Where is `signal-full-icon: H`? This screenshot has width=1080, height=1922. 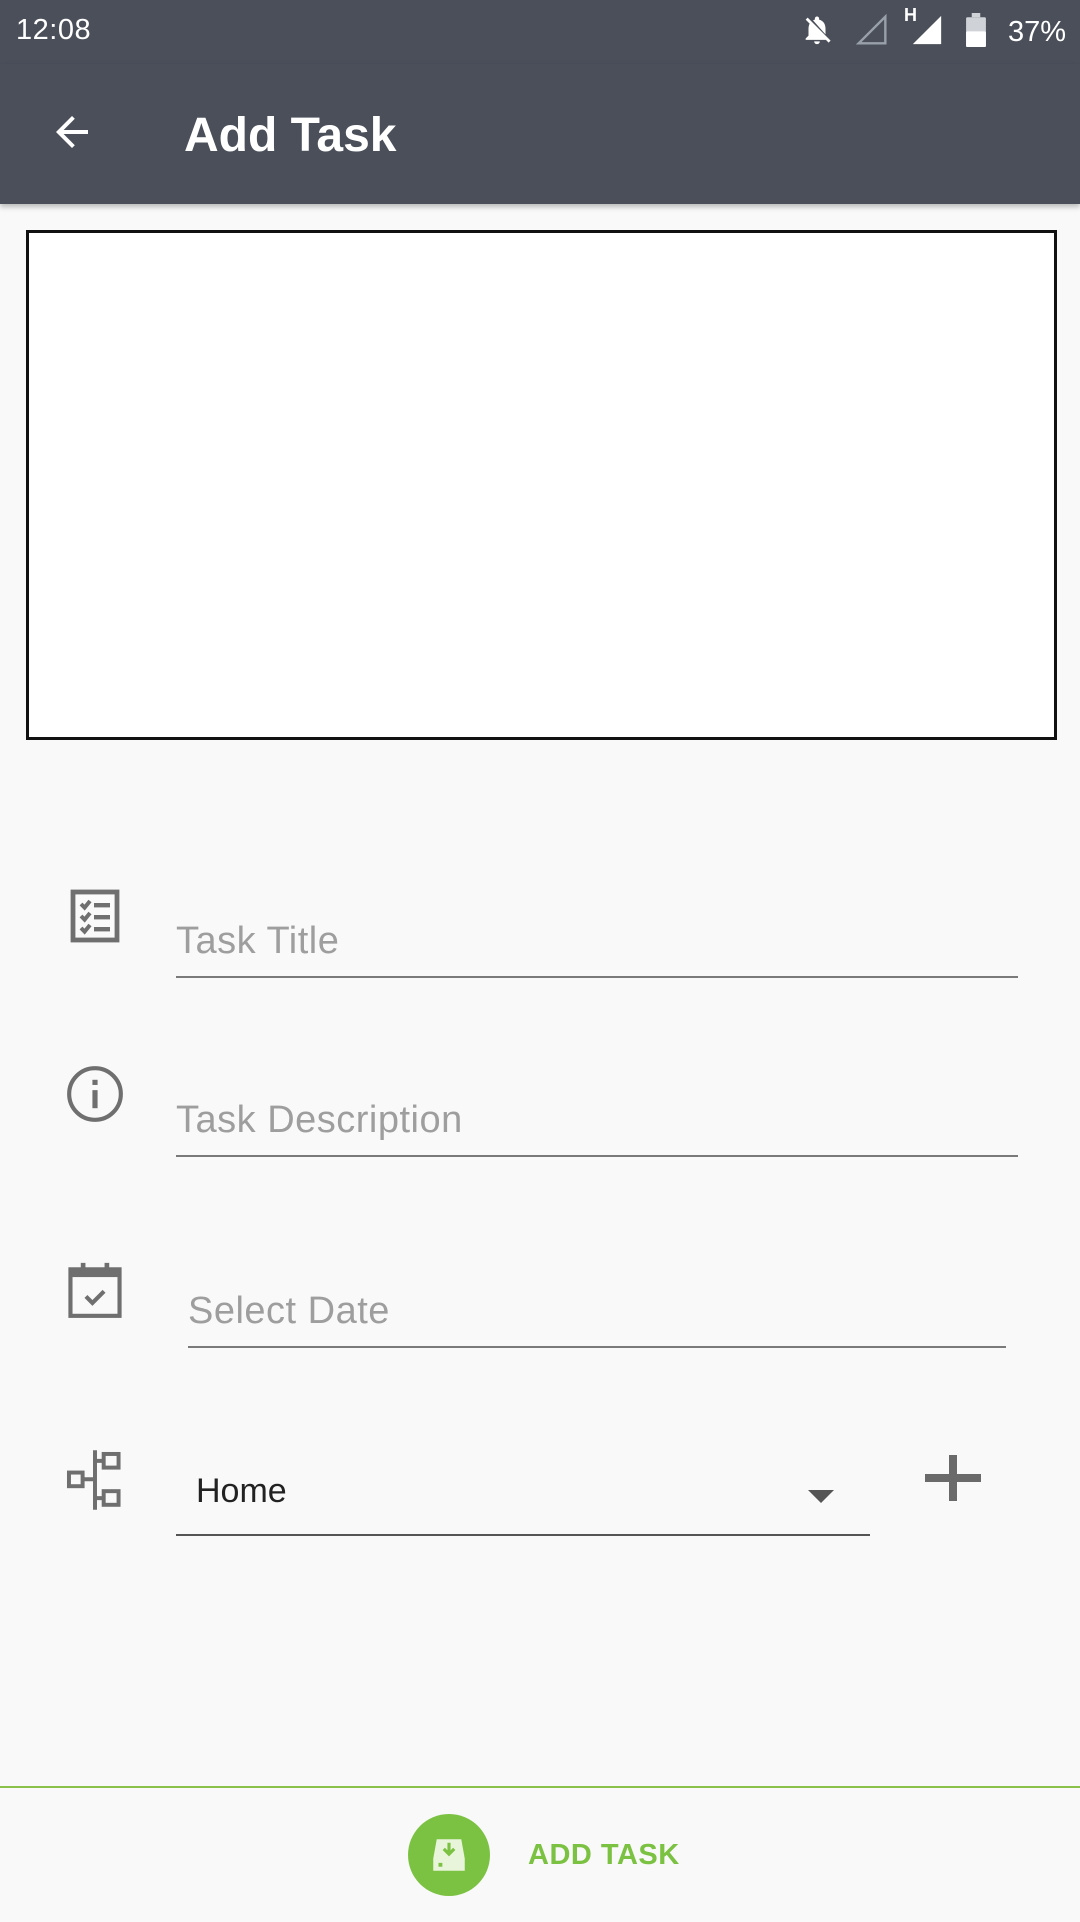
signal-full-icon: H is located at coordinates (924, 28).